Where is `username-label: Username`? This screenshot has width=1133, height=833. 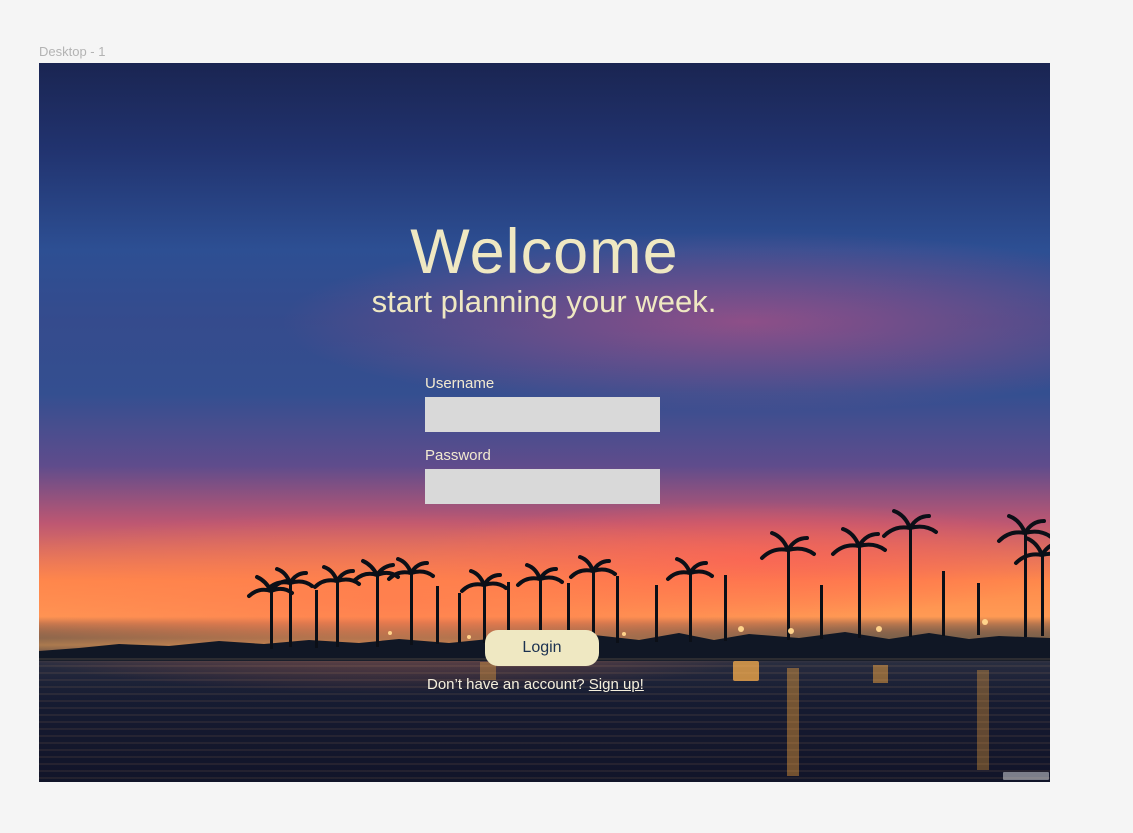 username-label: Username is located at coordinates (460, 383).